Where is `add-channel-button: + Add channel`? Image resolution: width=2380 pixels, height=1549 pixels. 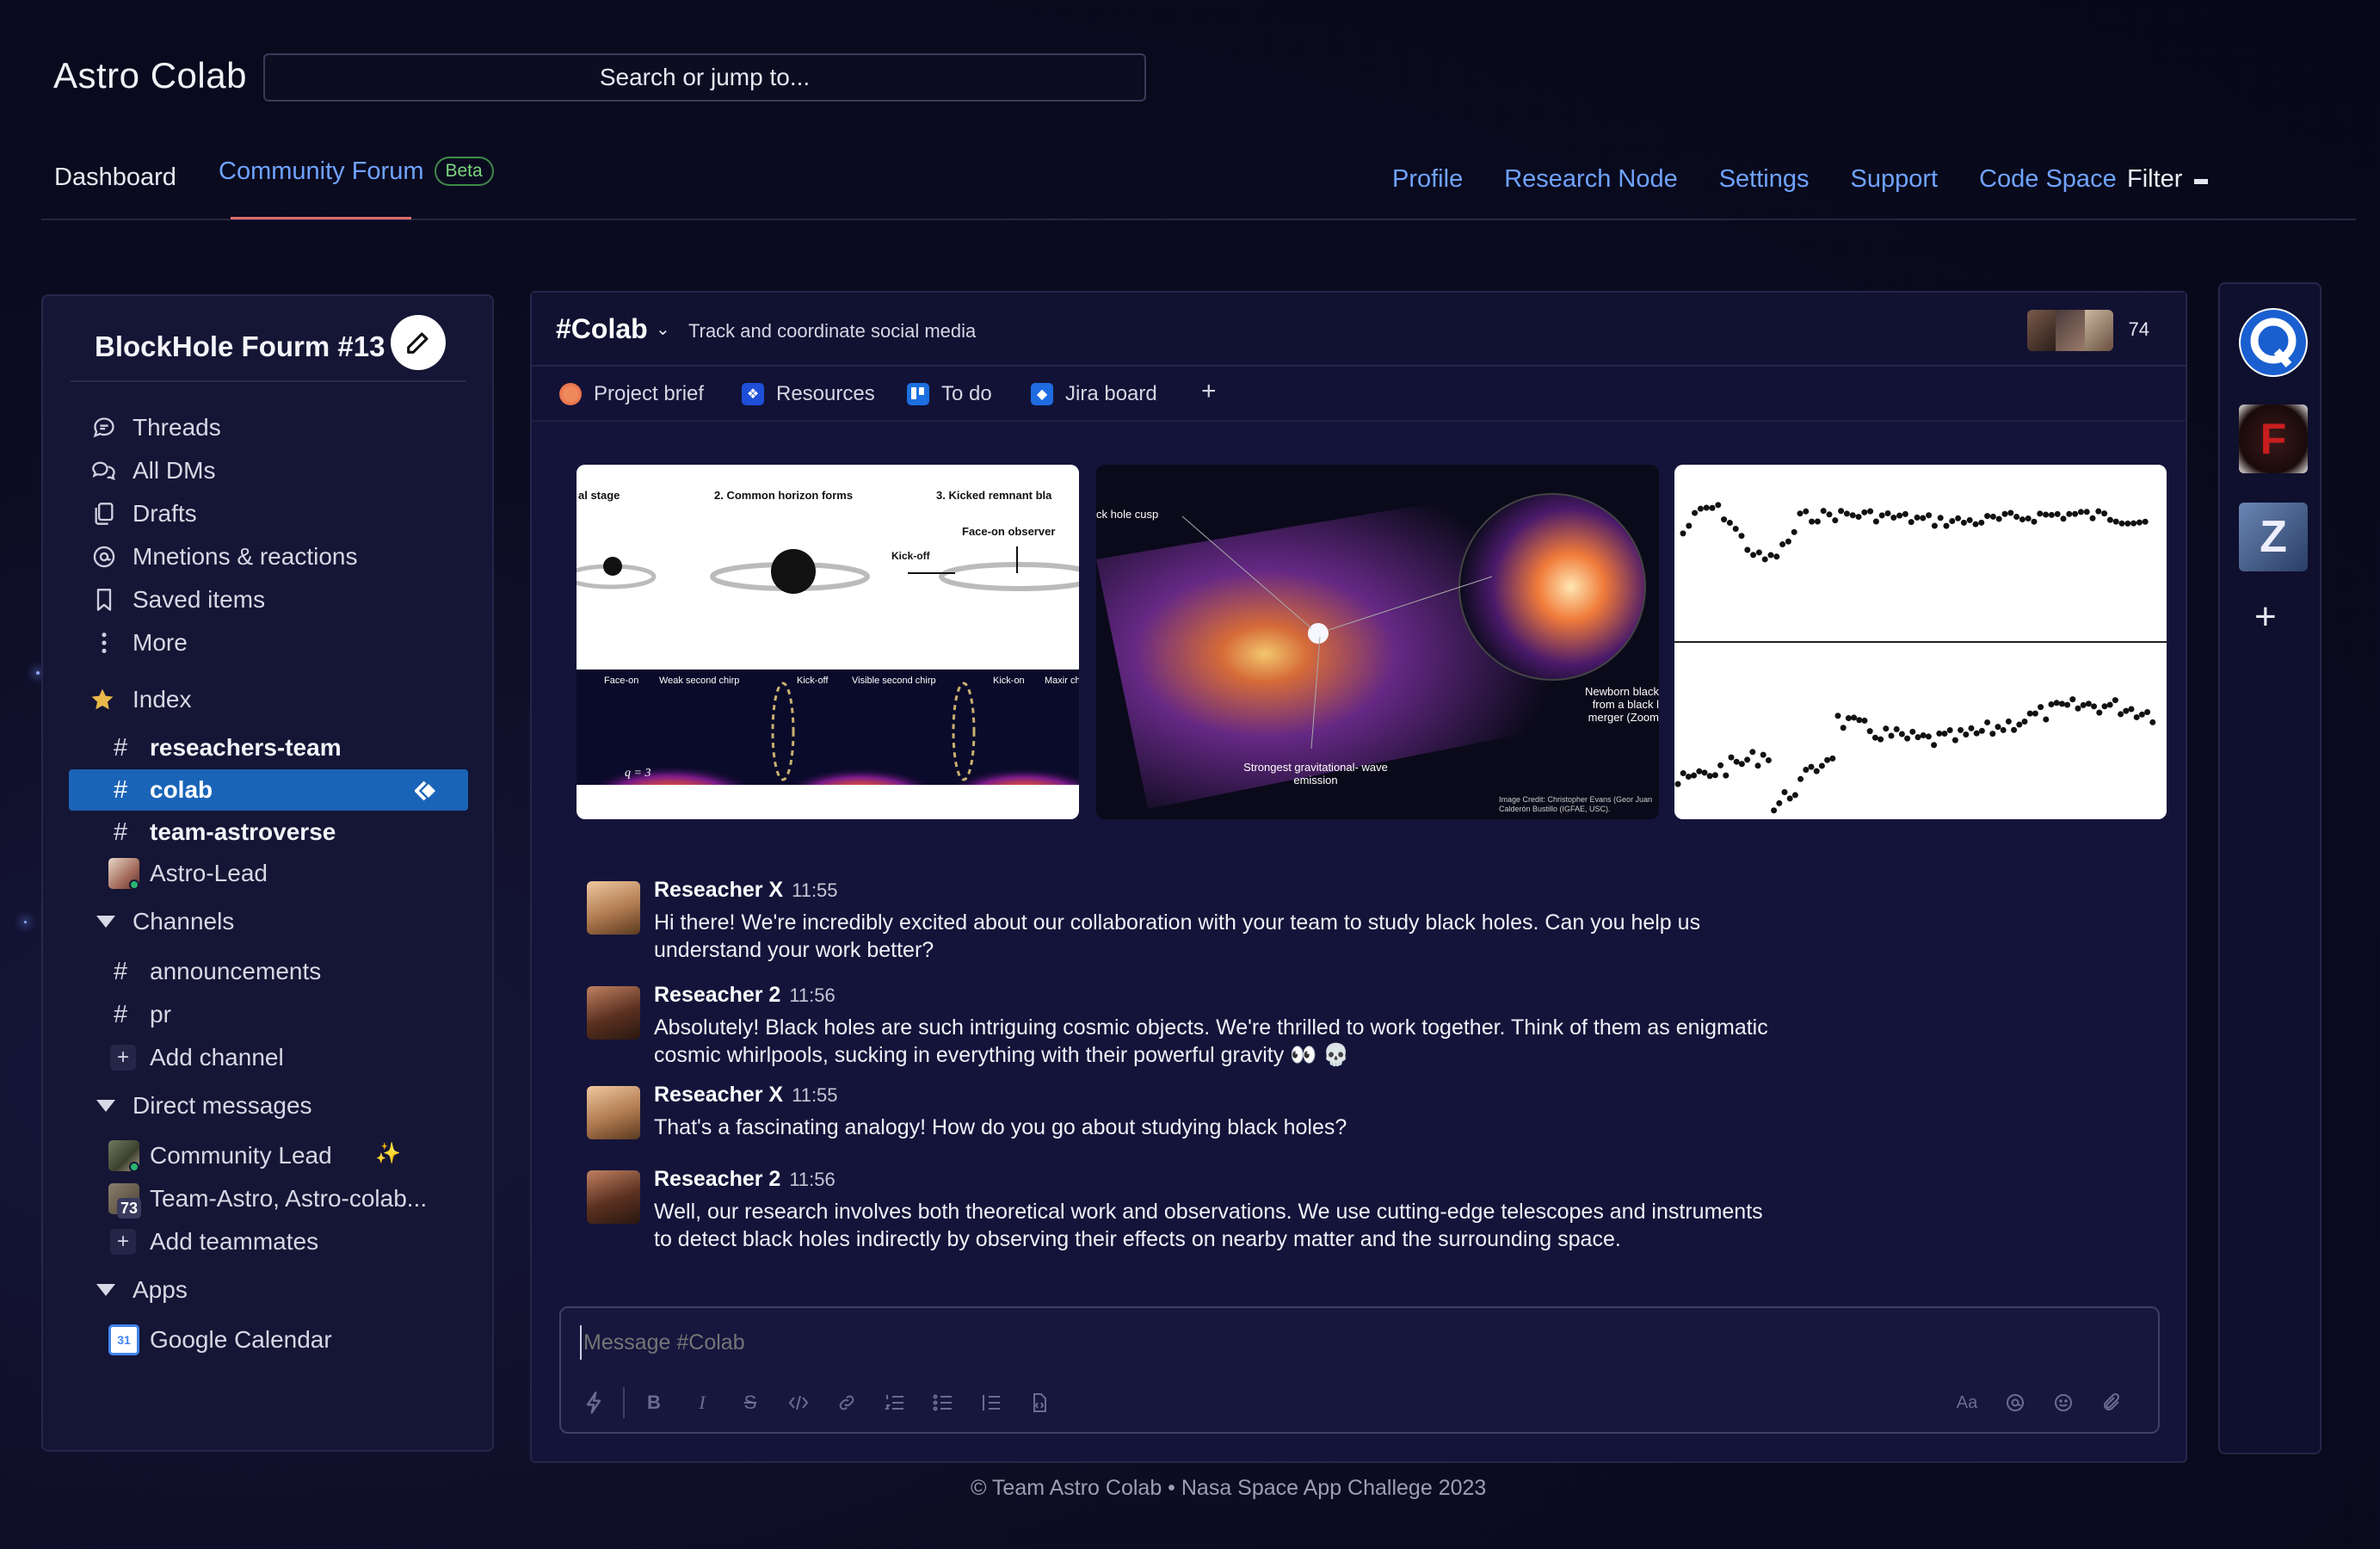
add-channel-button: + Add channel is located at coordinates (267, 1057).